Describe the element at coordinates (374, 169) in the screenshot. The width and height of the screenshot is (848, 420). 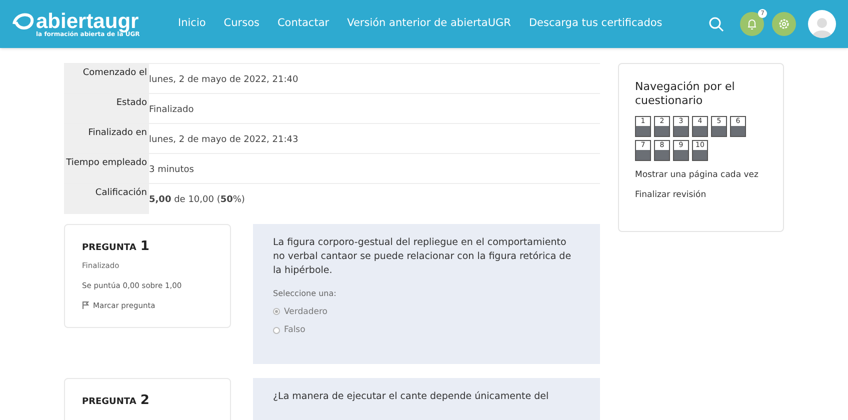
I see `summary-value: 3 minutos` at that location.